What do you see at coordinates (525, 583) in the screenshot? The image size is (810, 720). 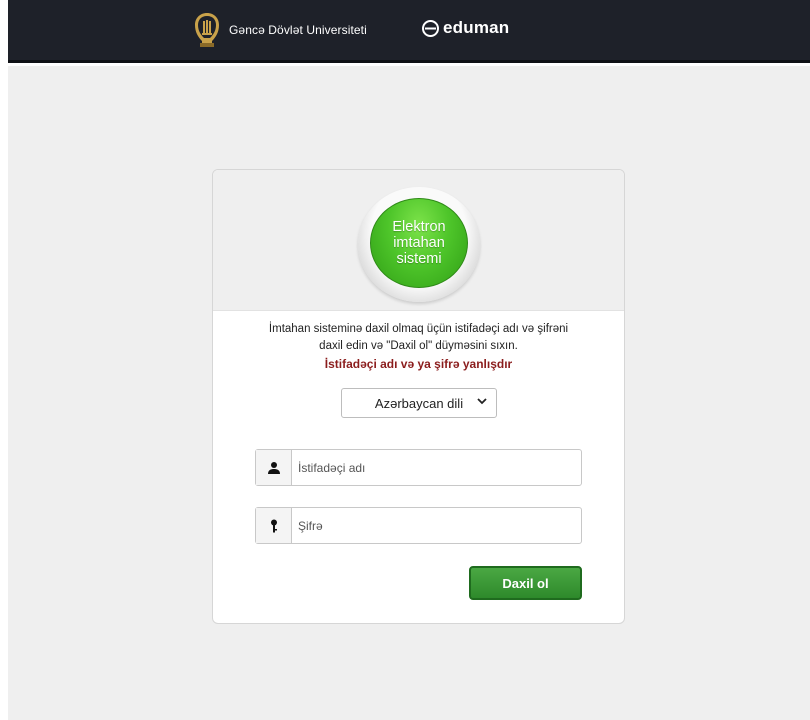 I see `login-submit-button: Daxil ol` at bounding box center [525, 583].